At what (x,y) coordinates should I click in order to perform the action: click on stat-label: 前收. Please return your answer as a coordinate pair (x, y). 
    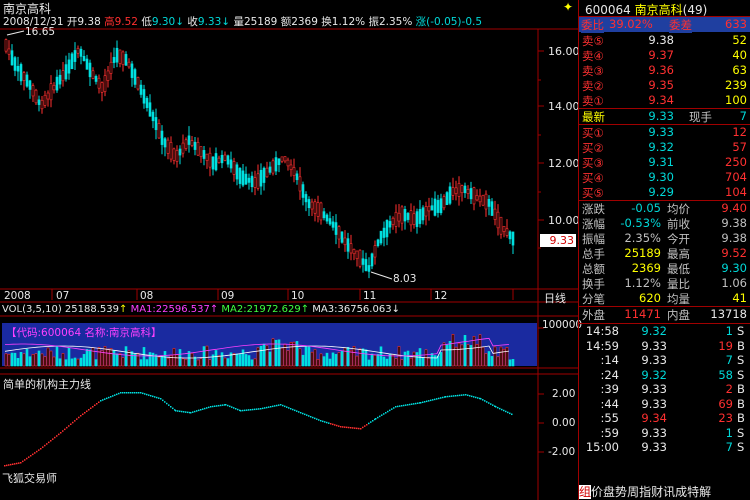
    Looking at the image, I should click on (678, 224).